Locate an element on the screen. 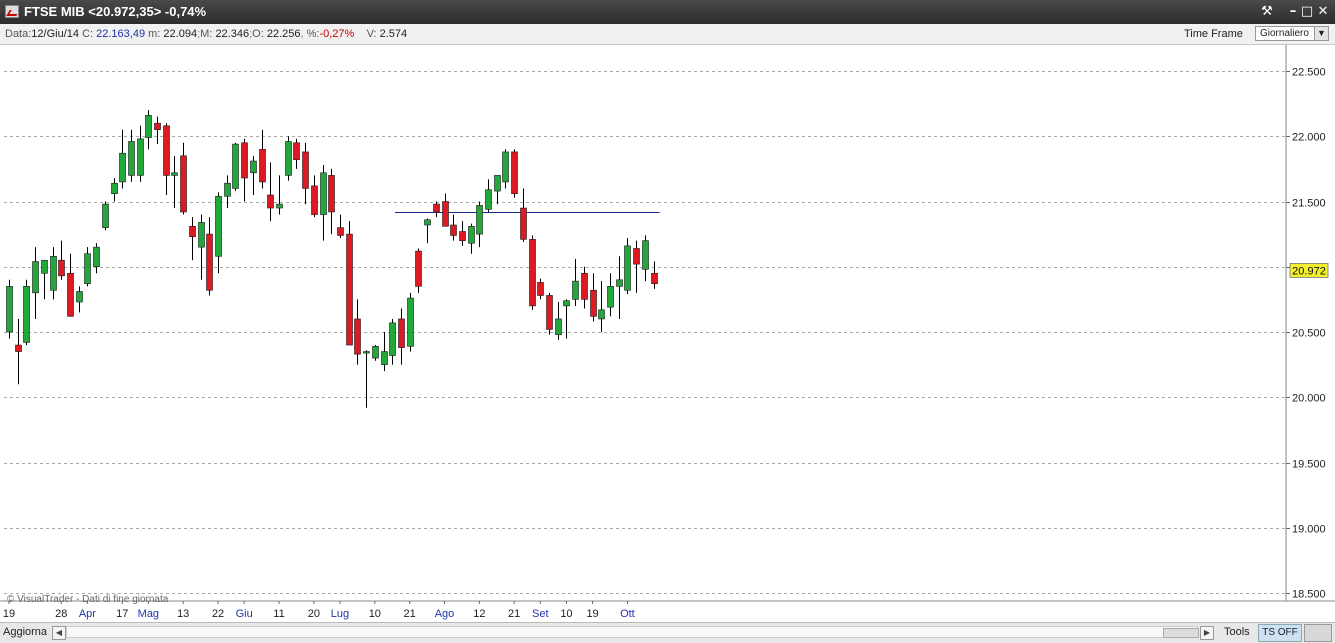 The image size is (1335, 643). date-tick-label: 10 is located at coordinates (566, 614).